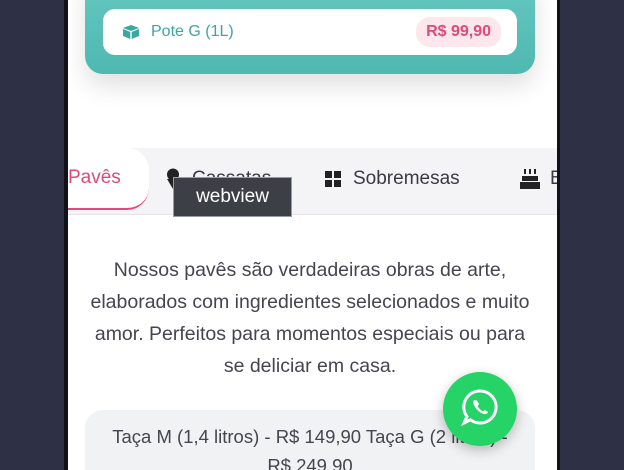 This screenshot has width=624, height=470. What do you see at coordinates (553, 179) in the screenshot?
I see `tab-label: B` at bounding box center [553, 179].